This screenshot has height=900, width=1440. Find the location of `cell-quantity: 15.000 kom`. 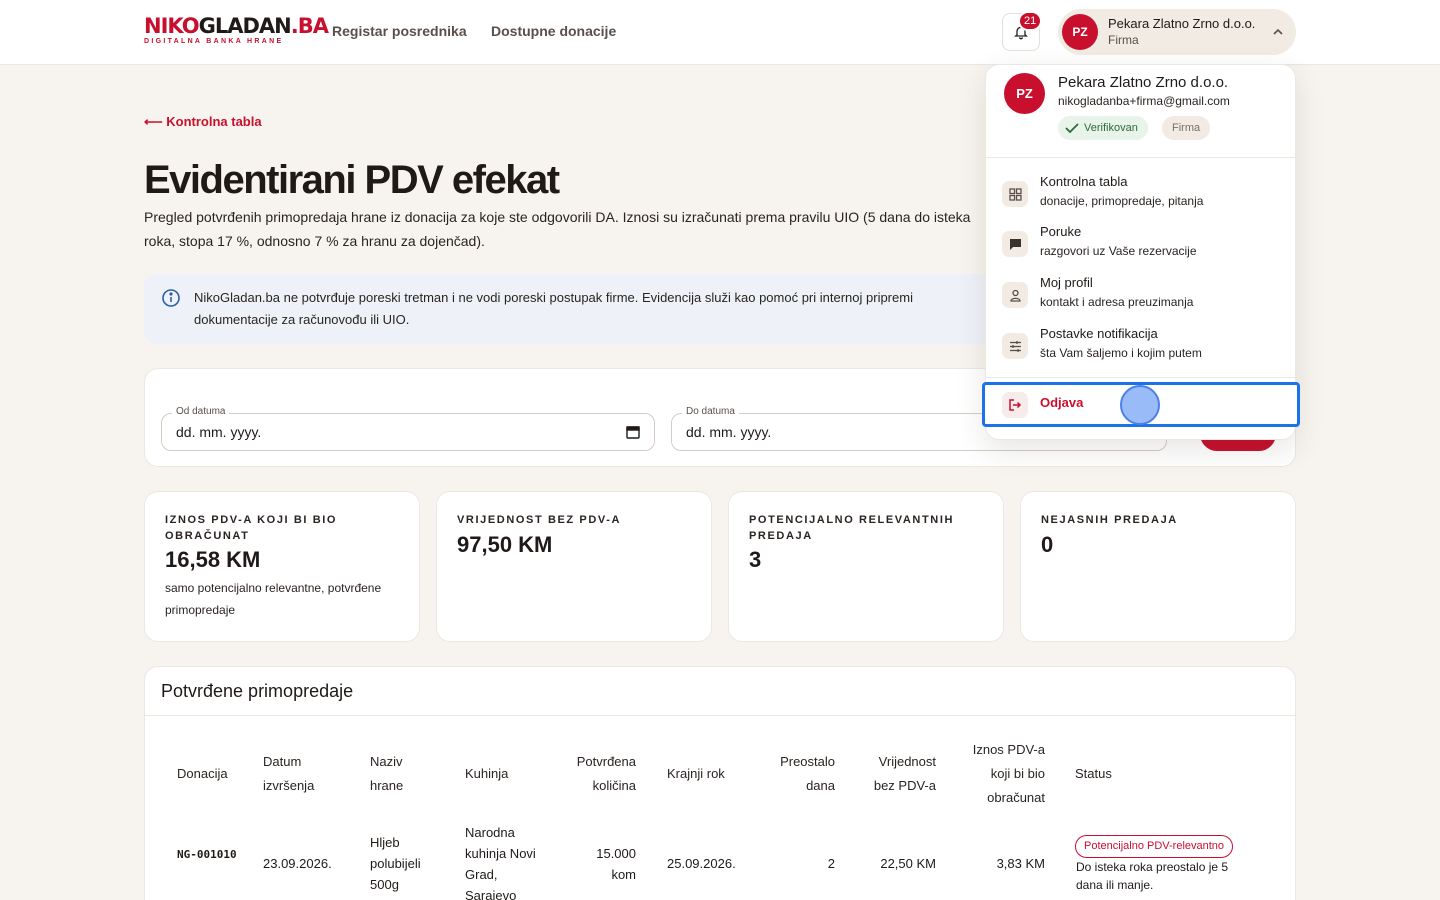

cell-quantity: 15.000 kom is located at coordinates (616, 864).